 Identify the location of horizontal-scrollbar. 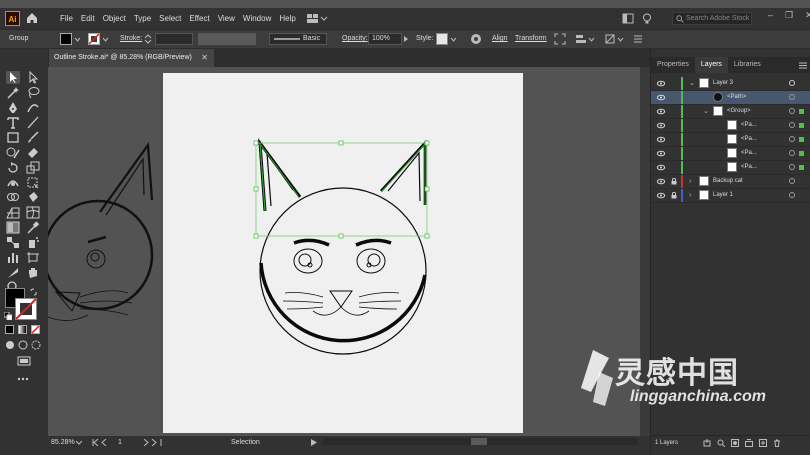
(480, 441).